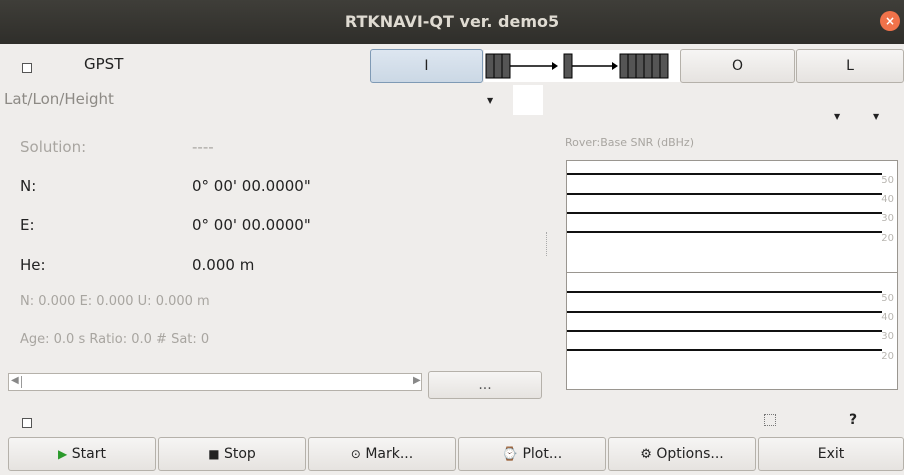 The image size is (904, 475). I want to click on stop-button: ■ Stop, so click(232, 454).